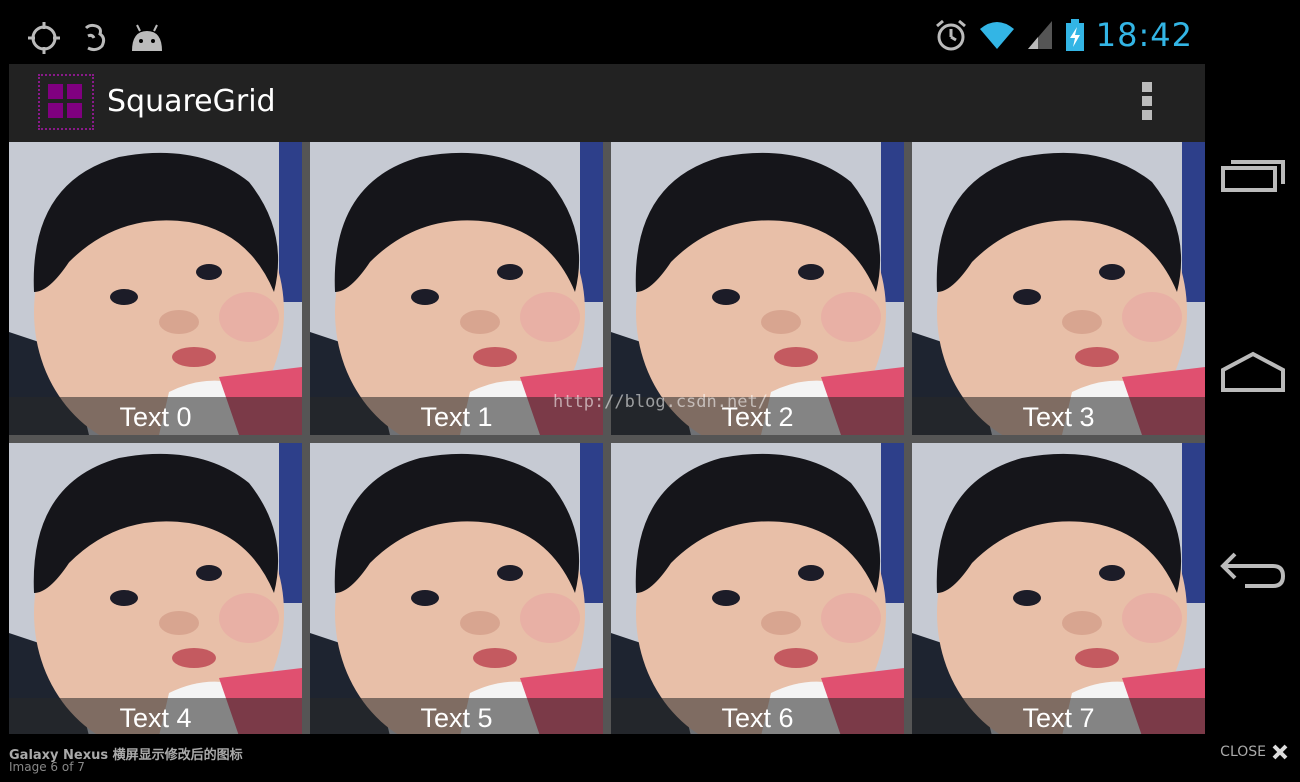 The width and height of the screenshot is (1300, 782). Describe the element at coordinates (1074, 35) in the screenshot. I see `battery-charging-icon` at that location.